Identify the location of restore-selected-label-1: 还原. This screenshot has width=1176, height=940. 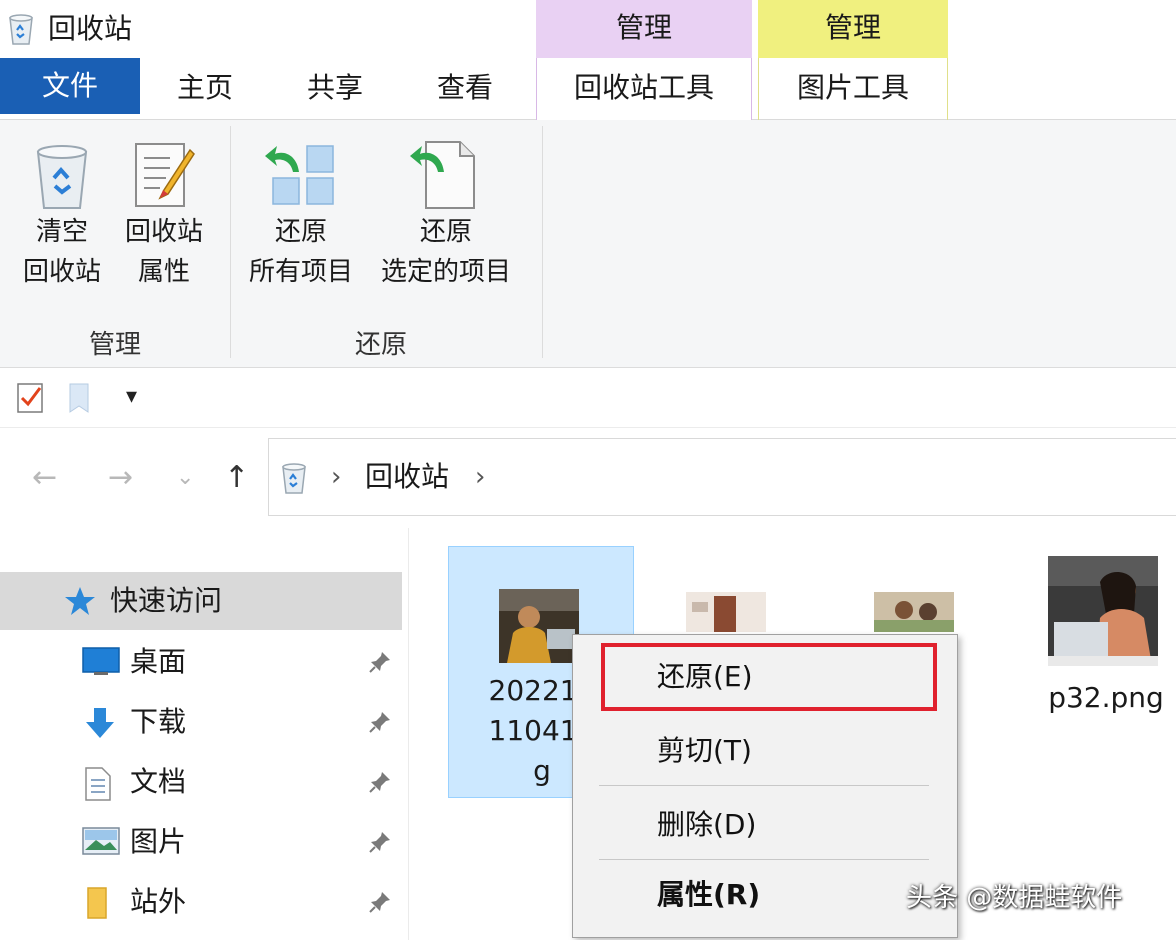
(445, 232).